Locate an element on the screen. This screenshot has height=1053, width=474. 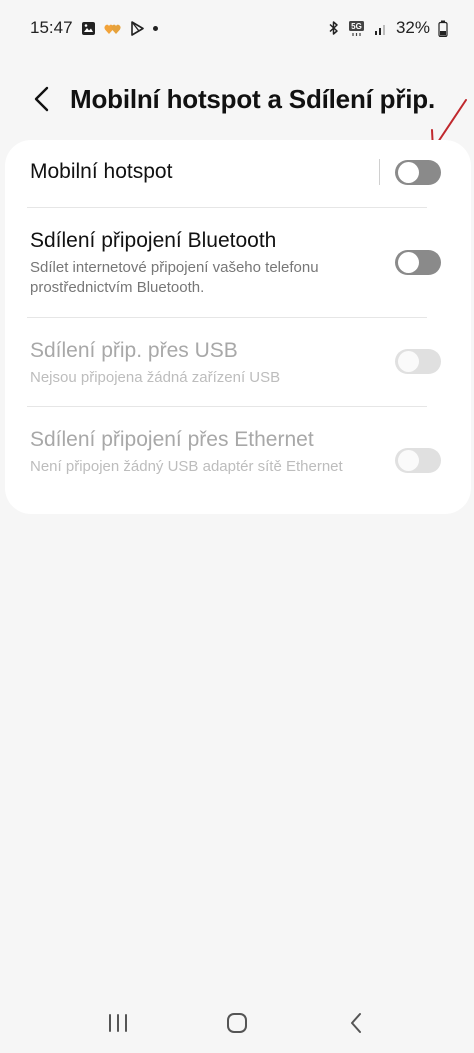
5g-icon: 5G is located at coordinates (357, 28).